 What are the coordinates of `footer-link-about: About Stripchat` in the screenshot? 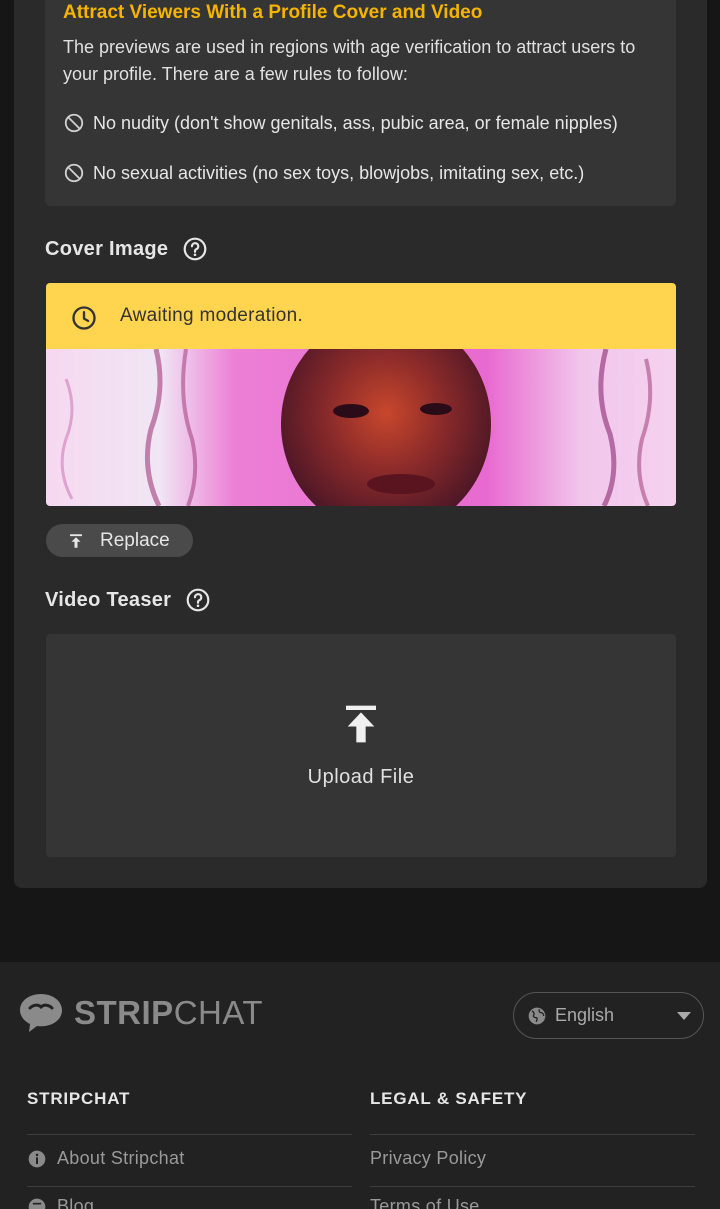 It's located at (106, 1158).